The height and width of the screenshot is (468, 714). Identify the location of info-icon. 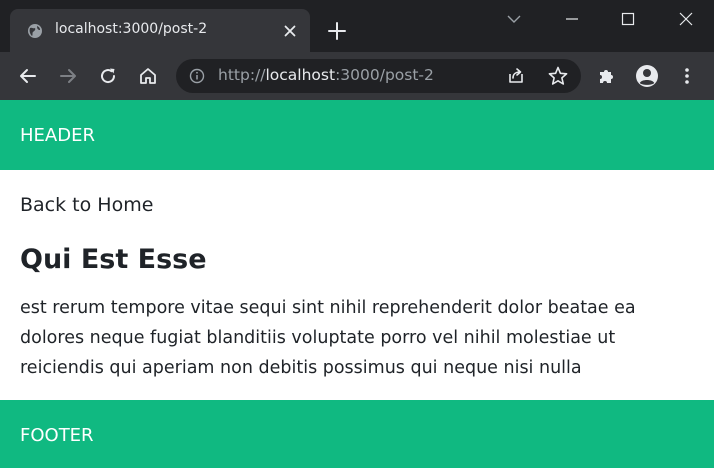
(197, 76).